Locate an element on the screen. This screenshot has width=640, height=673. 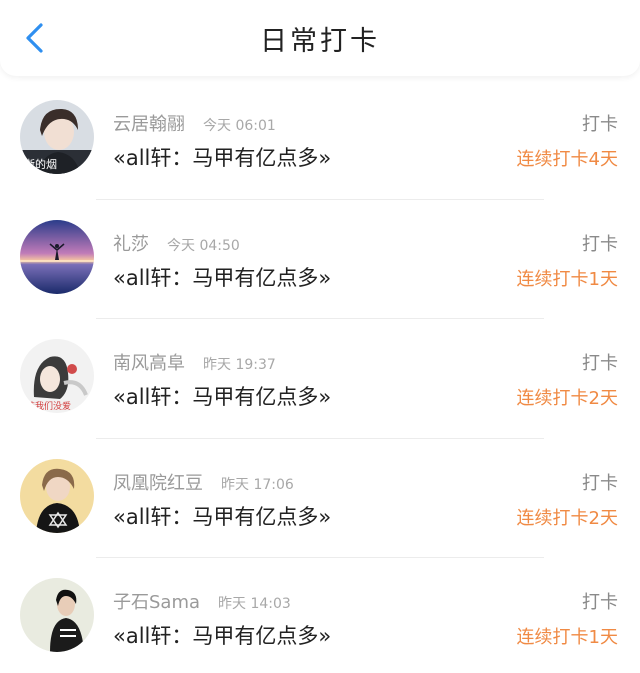
back-button is located at coordinates (34, 38).